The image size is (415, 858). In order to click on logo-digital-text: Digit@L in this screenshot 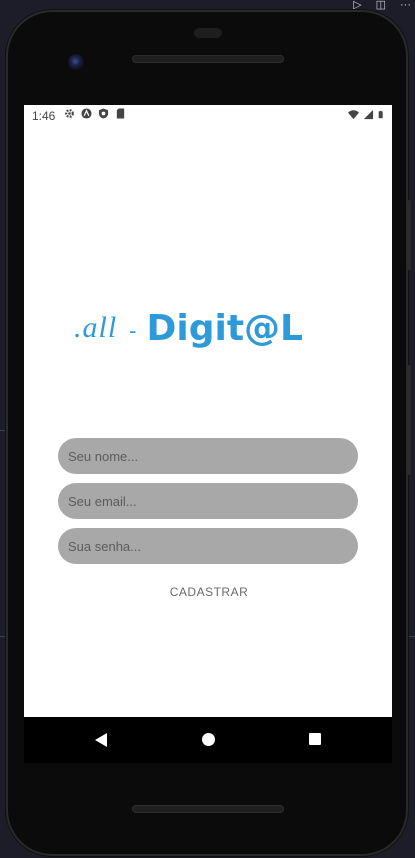, I will do `click(224, 328)`.